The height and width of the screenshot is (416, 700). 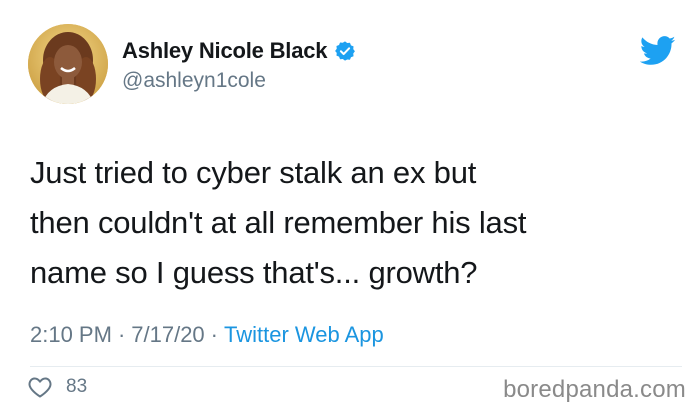 What do you see at coordinates (194, 81) in the screenshot?
I see `author-handle: @ashleyn1cole` at bounding box center [194, 81].